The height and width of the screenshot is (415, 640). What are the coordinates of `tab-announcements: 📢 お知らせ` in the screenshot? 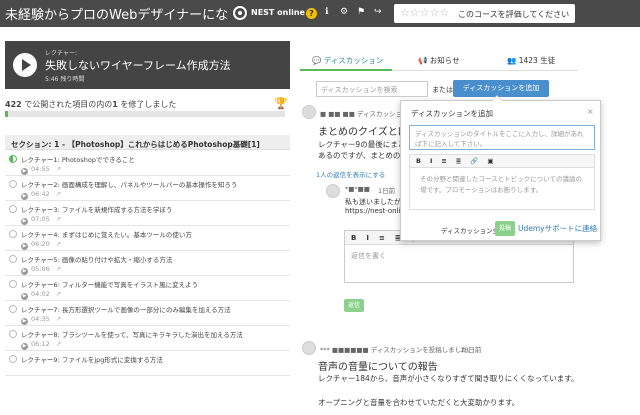 It's located at (439, 60).